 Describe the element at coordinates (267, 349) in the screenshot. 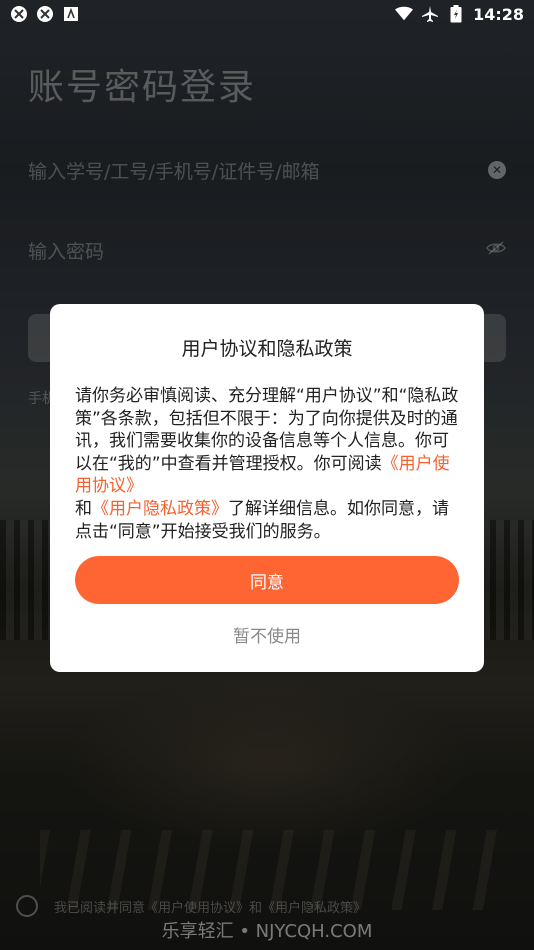

I see `dialog-title: 用户协议和隐私政策` at that location.